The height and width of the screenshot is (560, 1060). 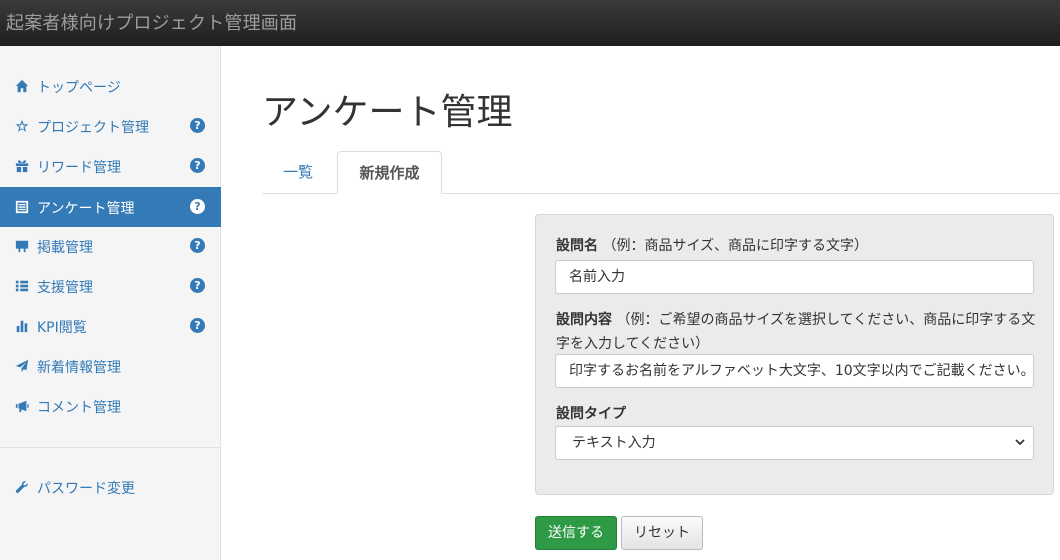 I want to click on question-content-hint-line2: 字を入力してください）, so click(x=633, y=344).